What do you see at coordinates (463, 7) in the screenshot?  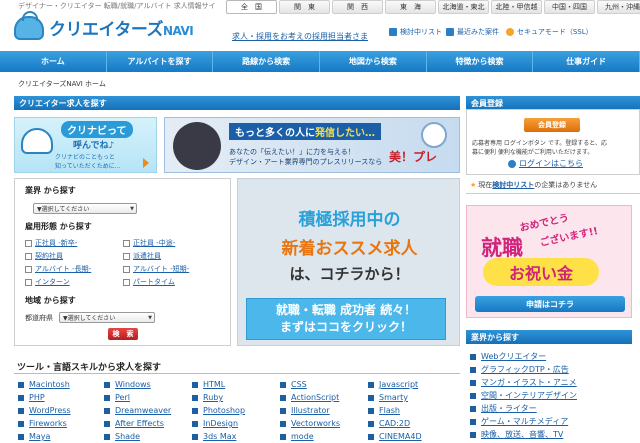 I see `region-tab-hokkaido-tohoku: 北海道・東北` at bounding box center [463, 7].